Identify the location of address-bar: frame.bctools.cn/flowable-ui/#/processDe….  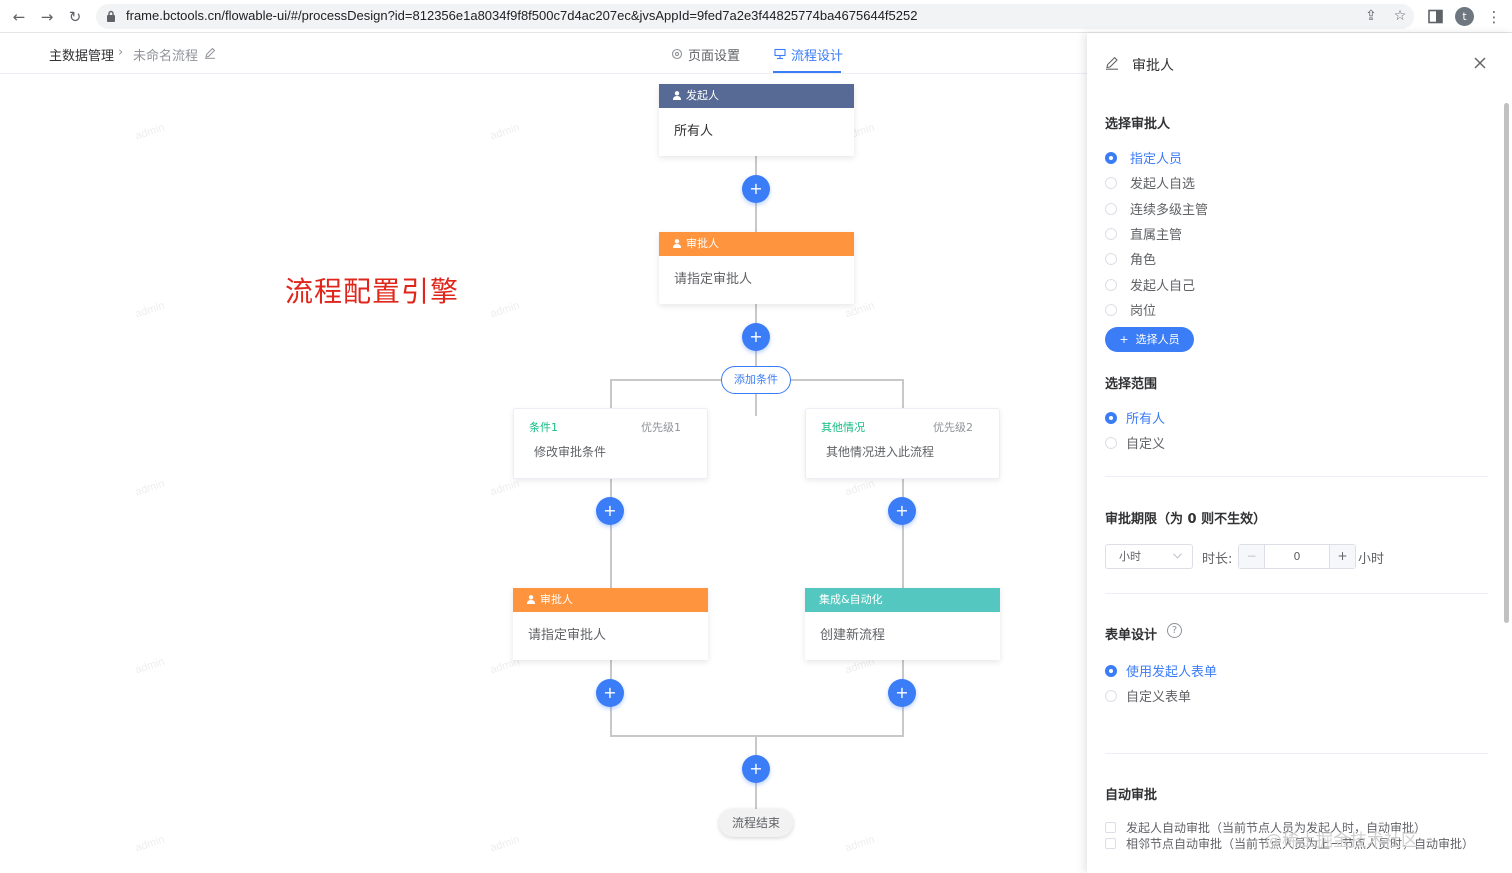
(755, 16).